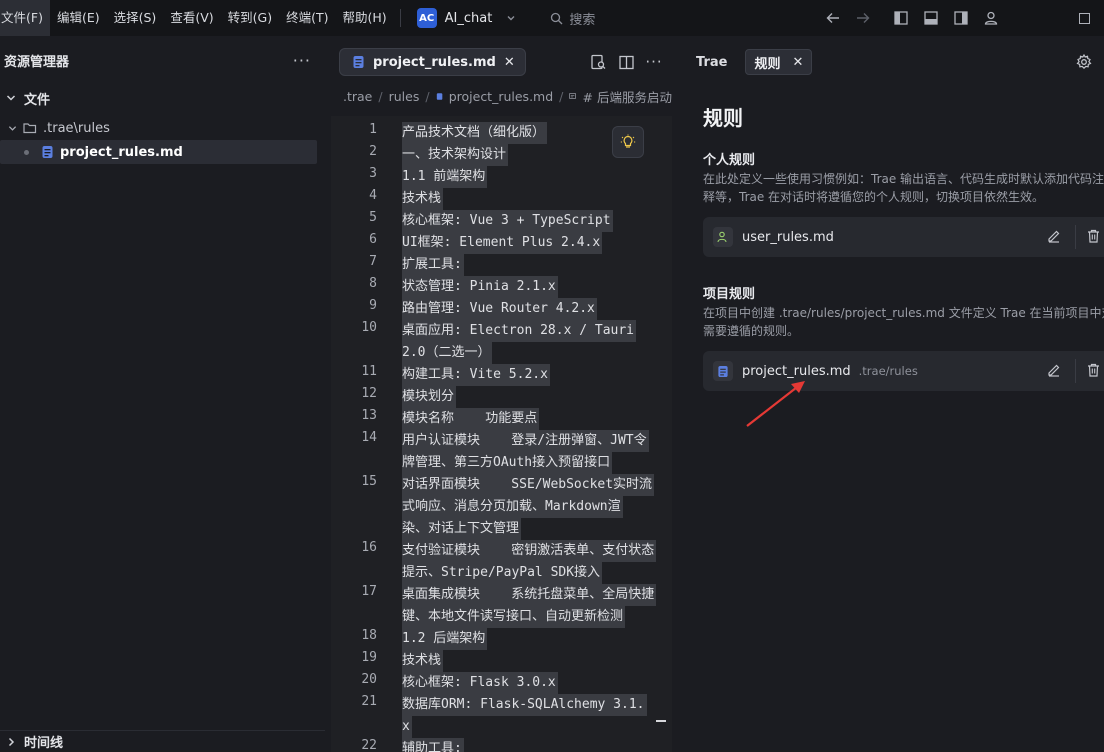 The height and width of the screenshot is (752, 1104). What do you see at coordinates (901, 18) in the screenshot?
I see `toggle-left-panel-icon` at bounding box center [901, 18].